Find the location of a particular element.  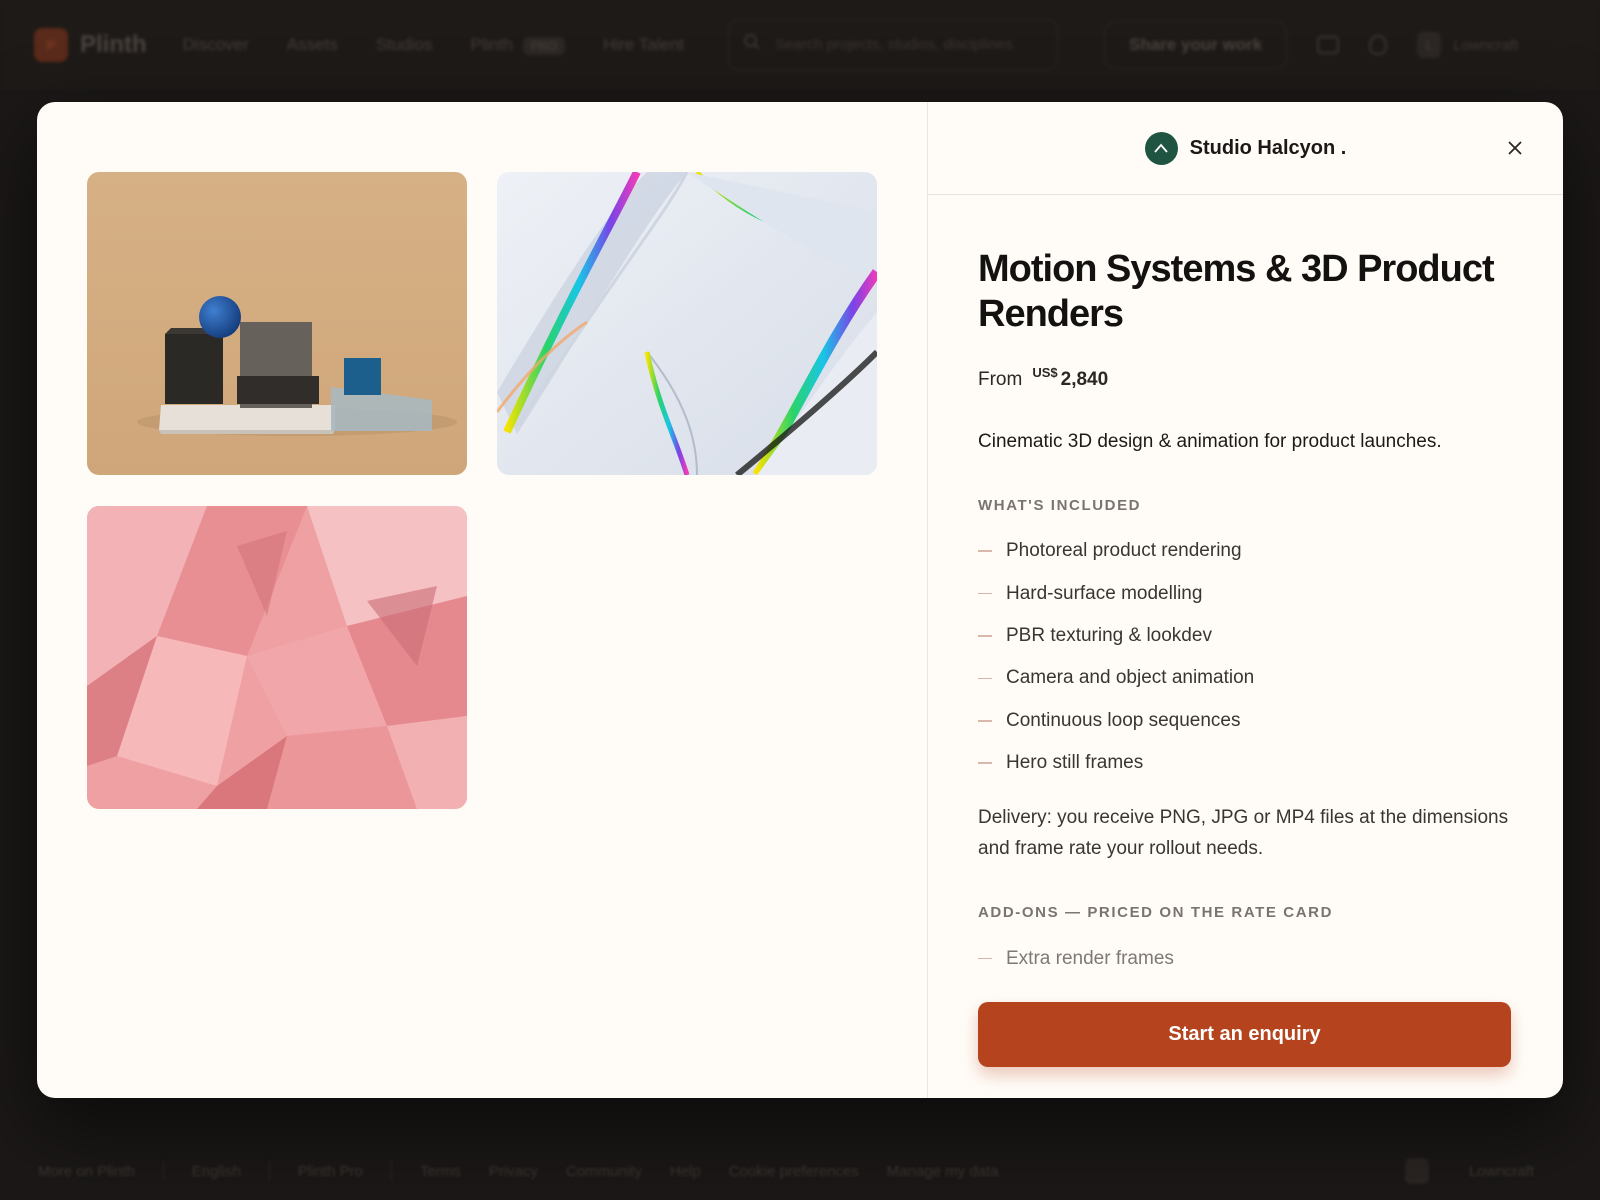

mail-icon is located at coordinates (1328, 45).